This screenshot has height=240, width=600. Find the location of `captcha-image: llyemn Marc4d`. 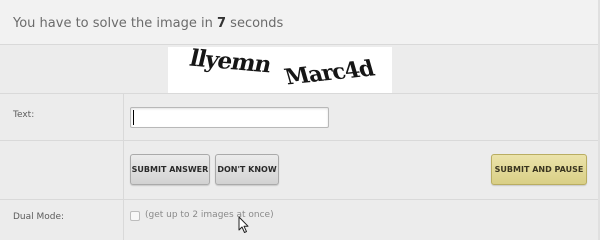

captcha-image: llyemn Marc4d is located at coordinates (280, 70).